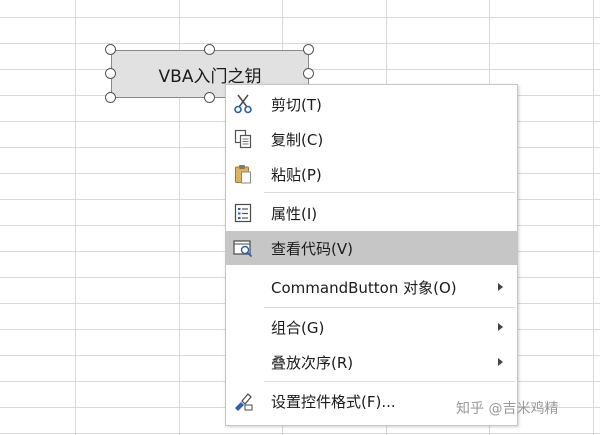 This screenshot has width=600, height=435. What do you see at coordinates (296, 174) in the screenshot?
I see `menu-item-paste-label: 粘贴(P)` at bounding box center [296, 174].